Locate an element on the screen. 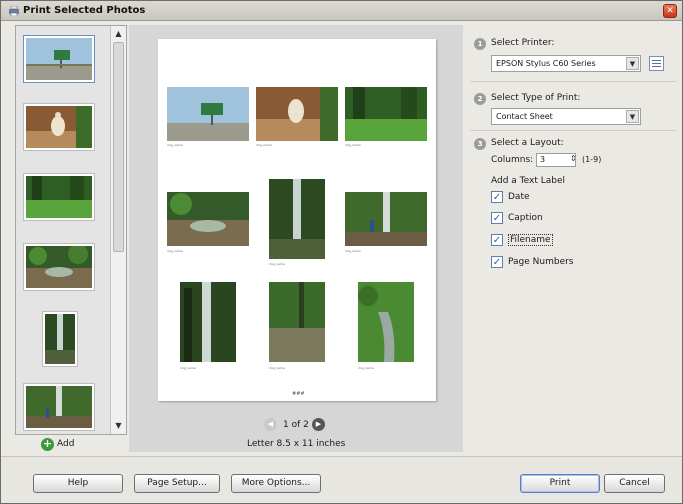 The height and width of the screenshot is (504, 683). next-page-icon: ▶ is located at coordinates (318, 424).